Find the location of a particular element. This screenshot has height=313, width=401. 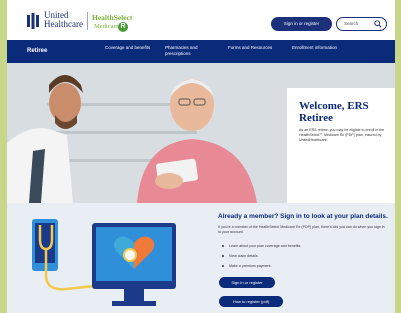

logo-divider is located at coordinates (87, 21).